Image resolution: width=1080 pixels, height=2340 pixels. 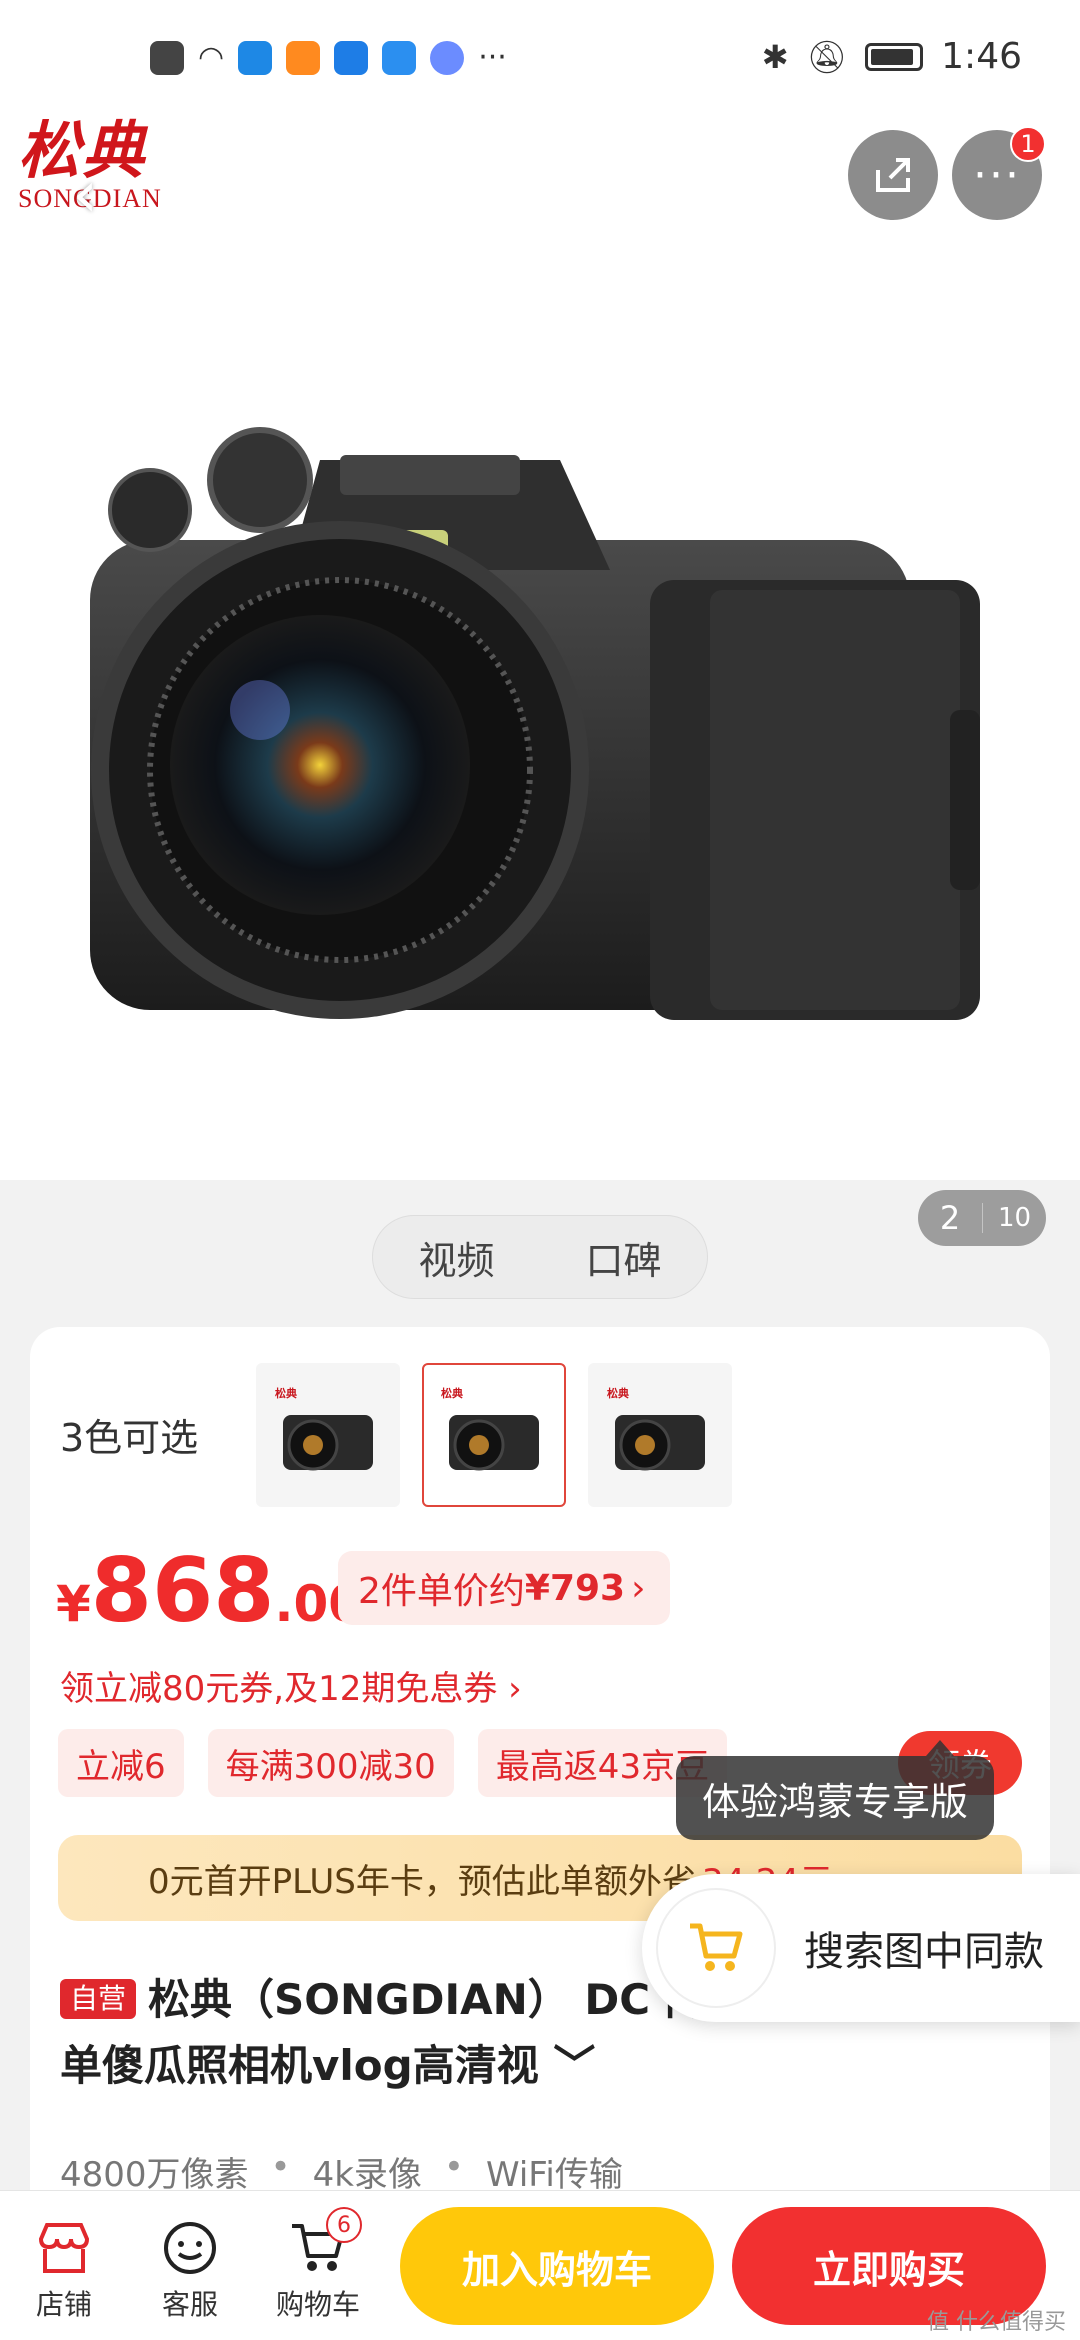 What do you see at coordinates (167, 57) in the screenshot?
I see `alert-icon` at bounding box center [167, 57].